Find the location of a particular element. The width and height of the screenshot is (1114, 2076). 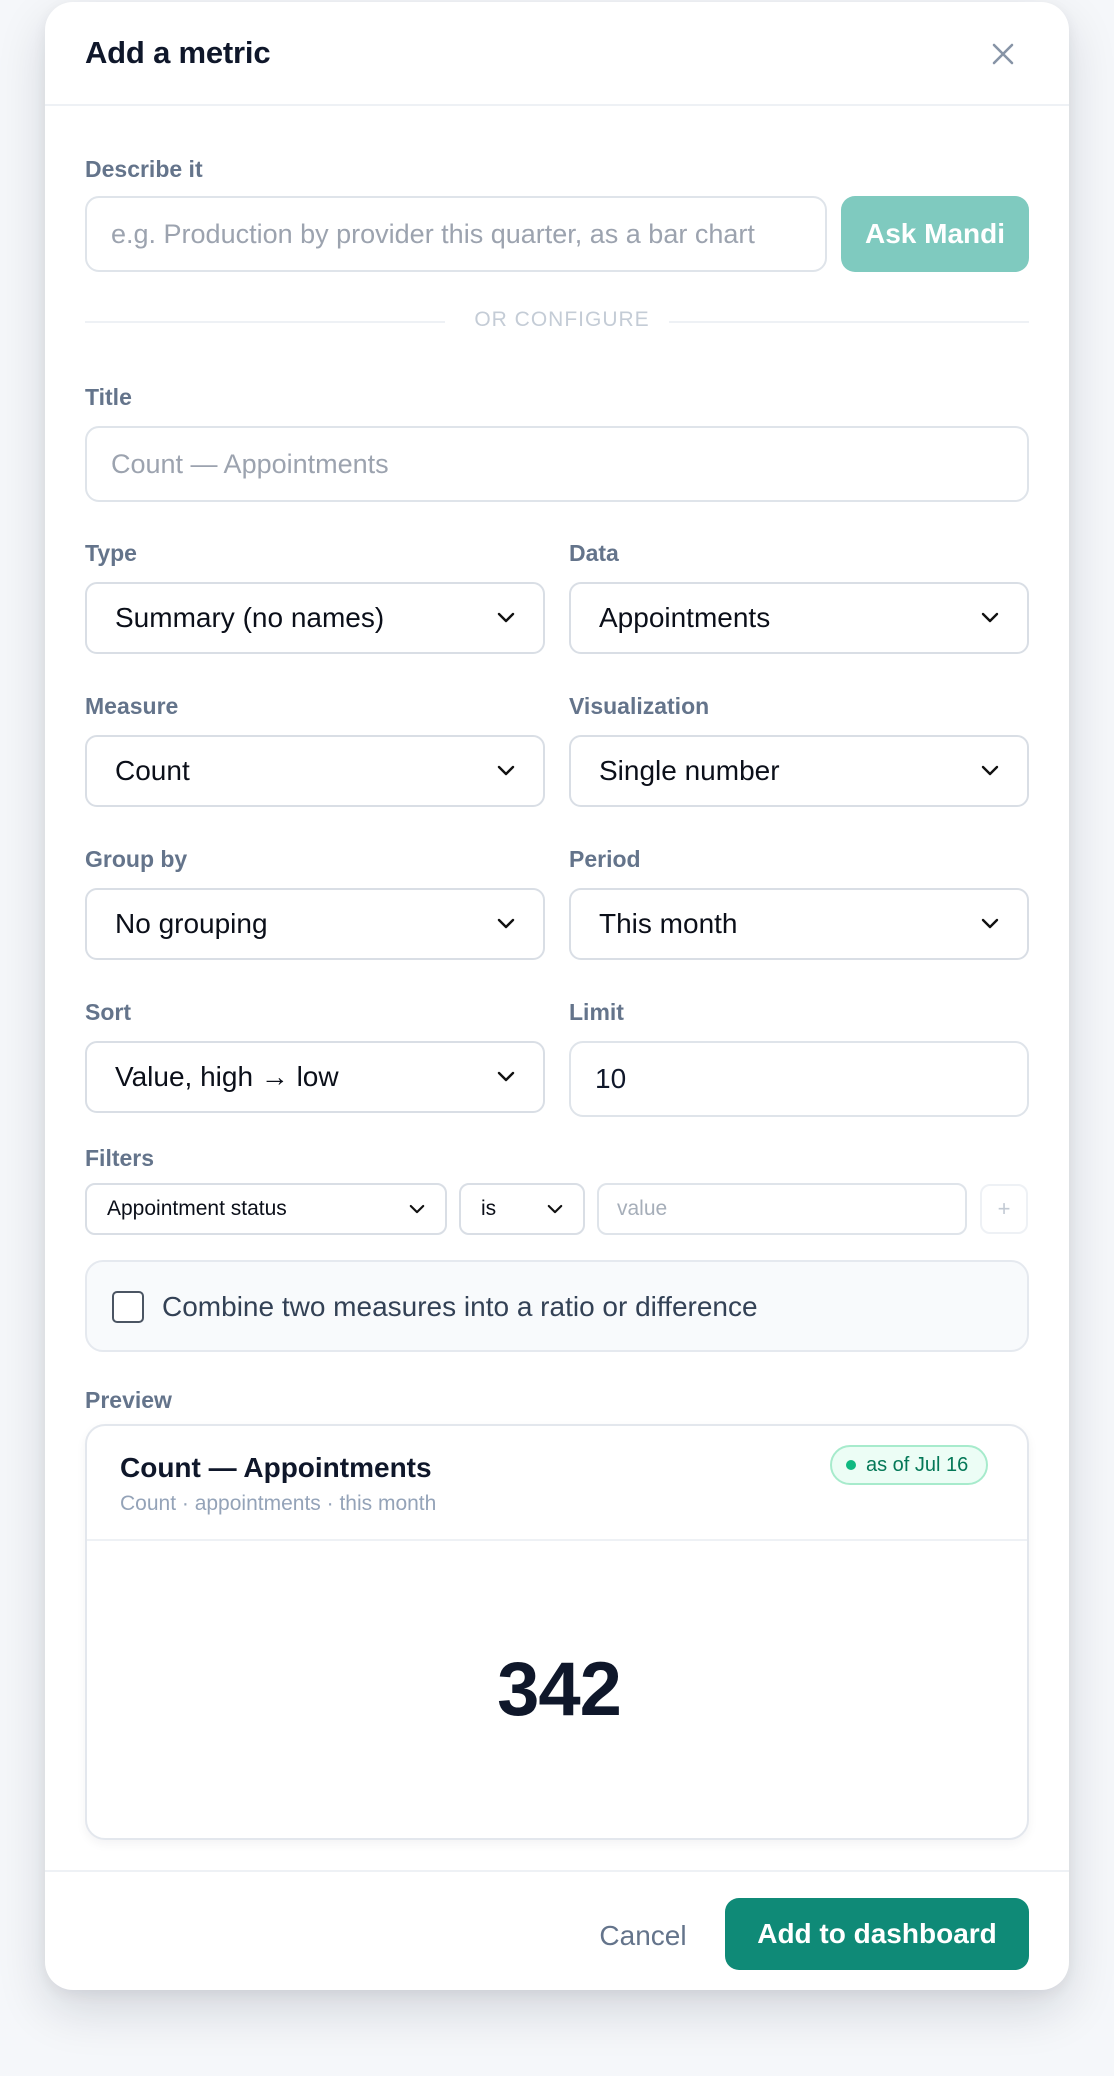

visualization-label: Visualization is located at coordinates (639, 706).